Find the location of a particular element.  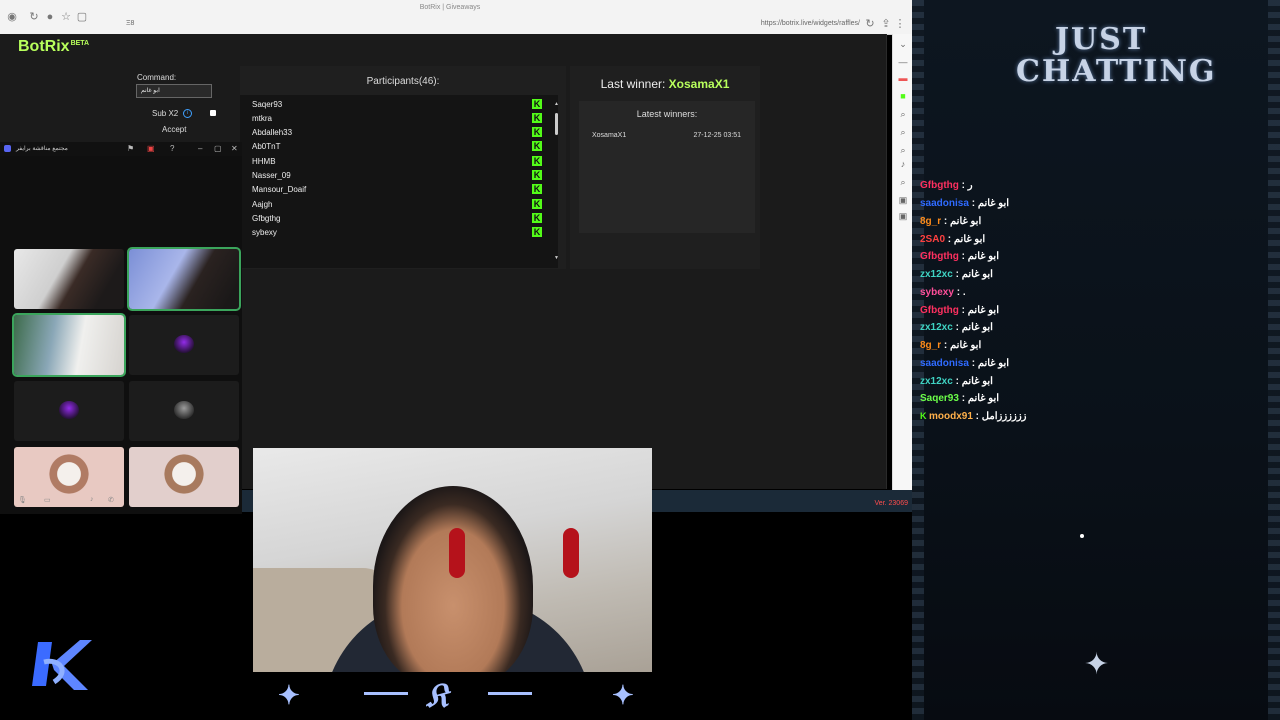

participant-row: Saqer93 K is located at coordinates (399, 104).